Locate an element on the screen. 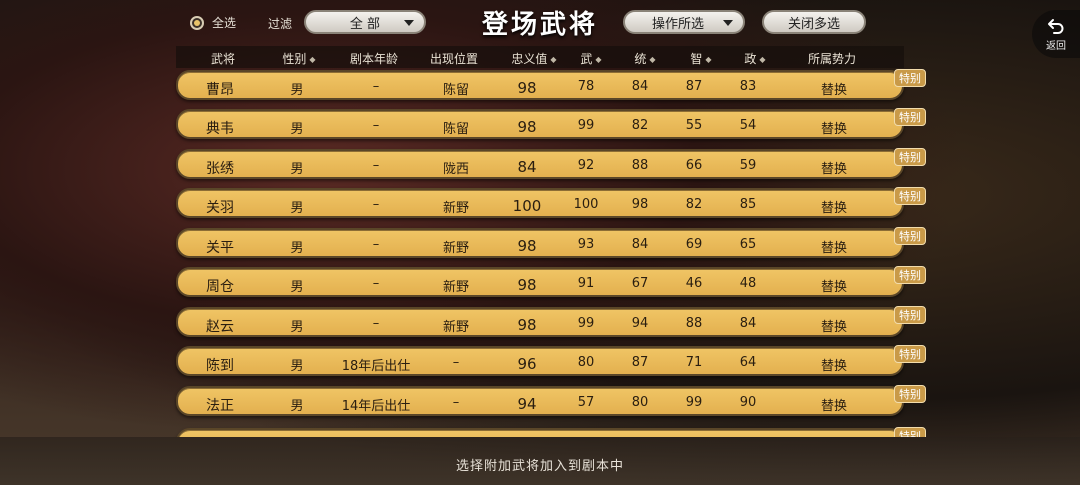 The image size is (1080, 485). age-cell: 18年后出仕 is located at coordinates (376, 366).